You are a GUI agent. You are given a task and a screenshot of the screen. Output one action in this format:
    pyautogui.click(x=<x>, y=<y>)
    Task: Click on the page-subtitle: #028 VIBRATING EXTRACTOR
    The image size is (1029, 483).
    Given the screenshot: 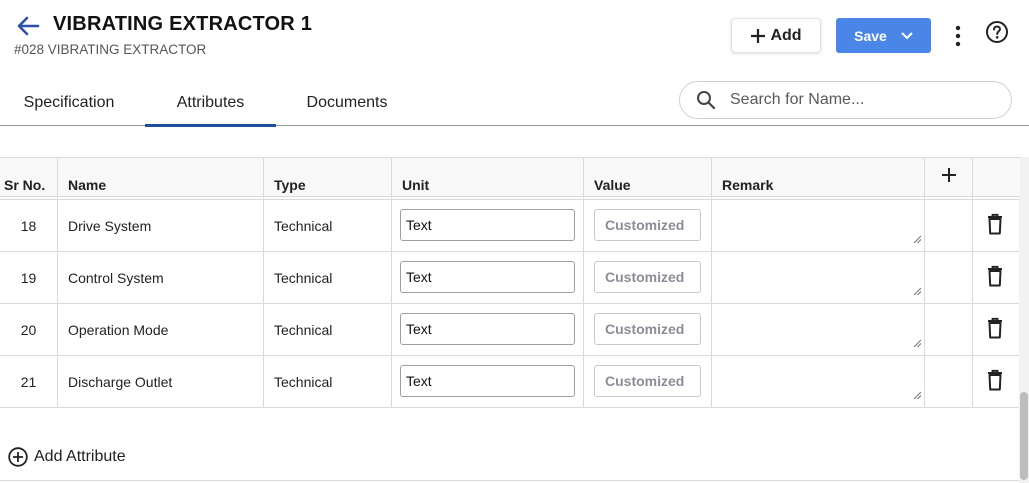 What is the action you would take?
    pyautogui.click(x=110, y=49)
    